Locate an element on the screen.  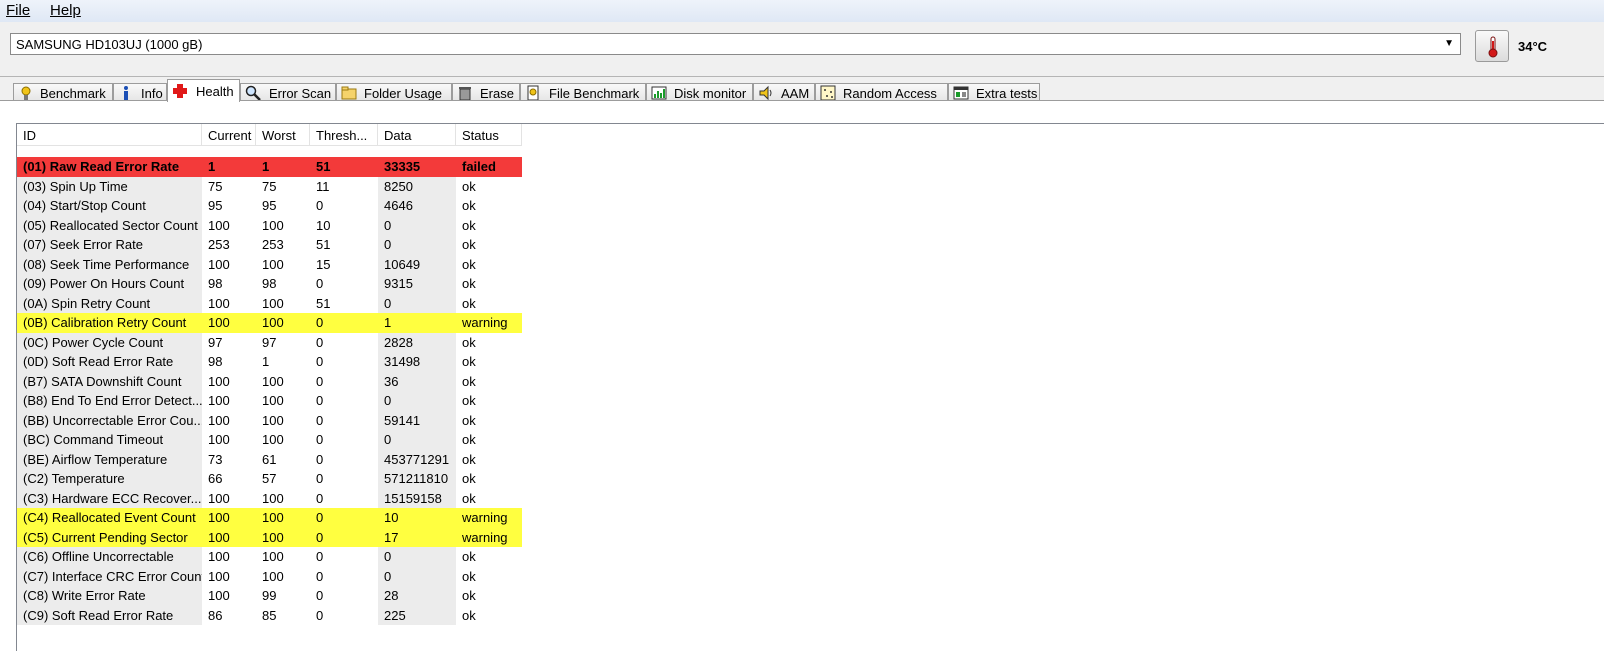
worst-cell: 85 is located at coordinates (269, 615).